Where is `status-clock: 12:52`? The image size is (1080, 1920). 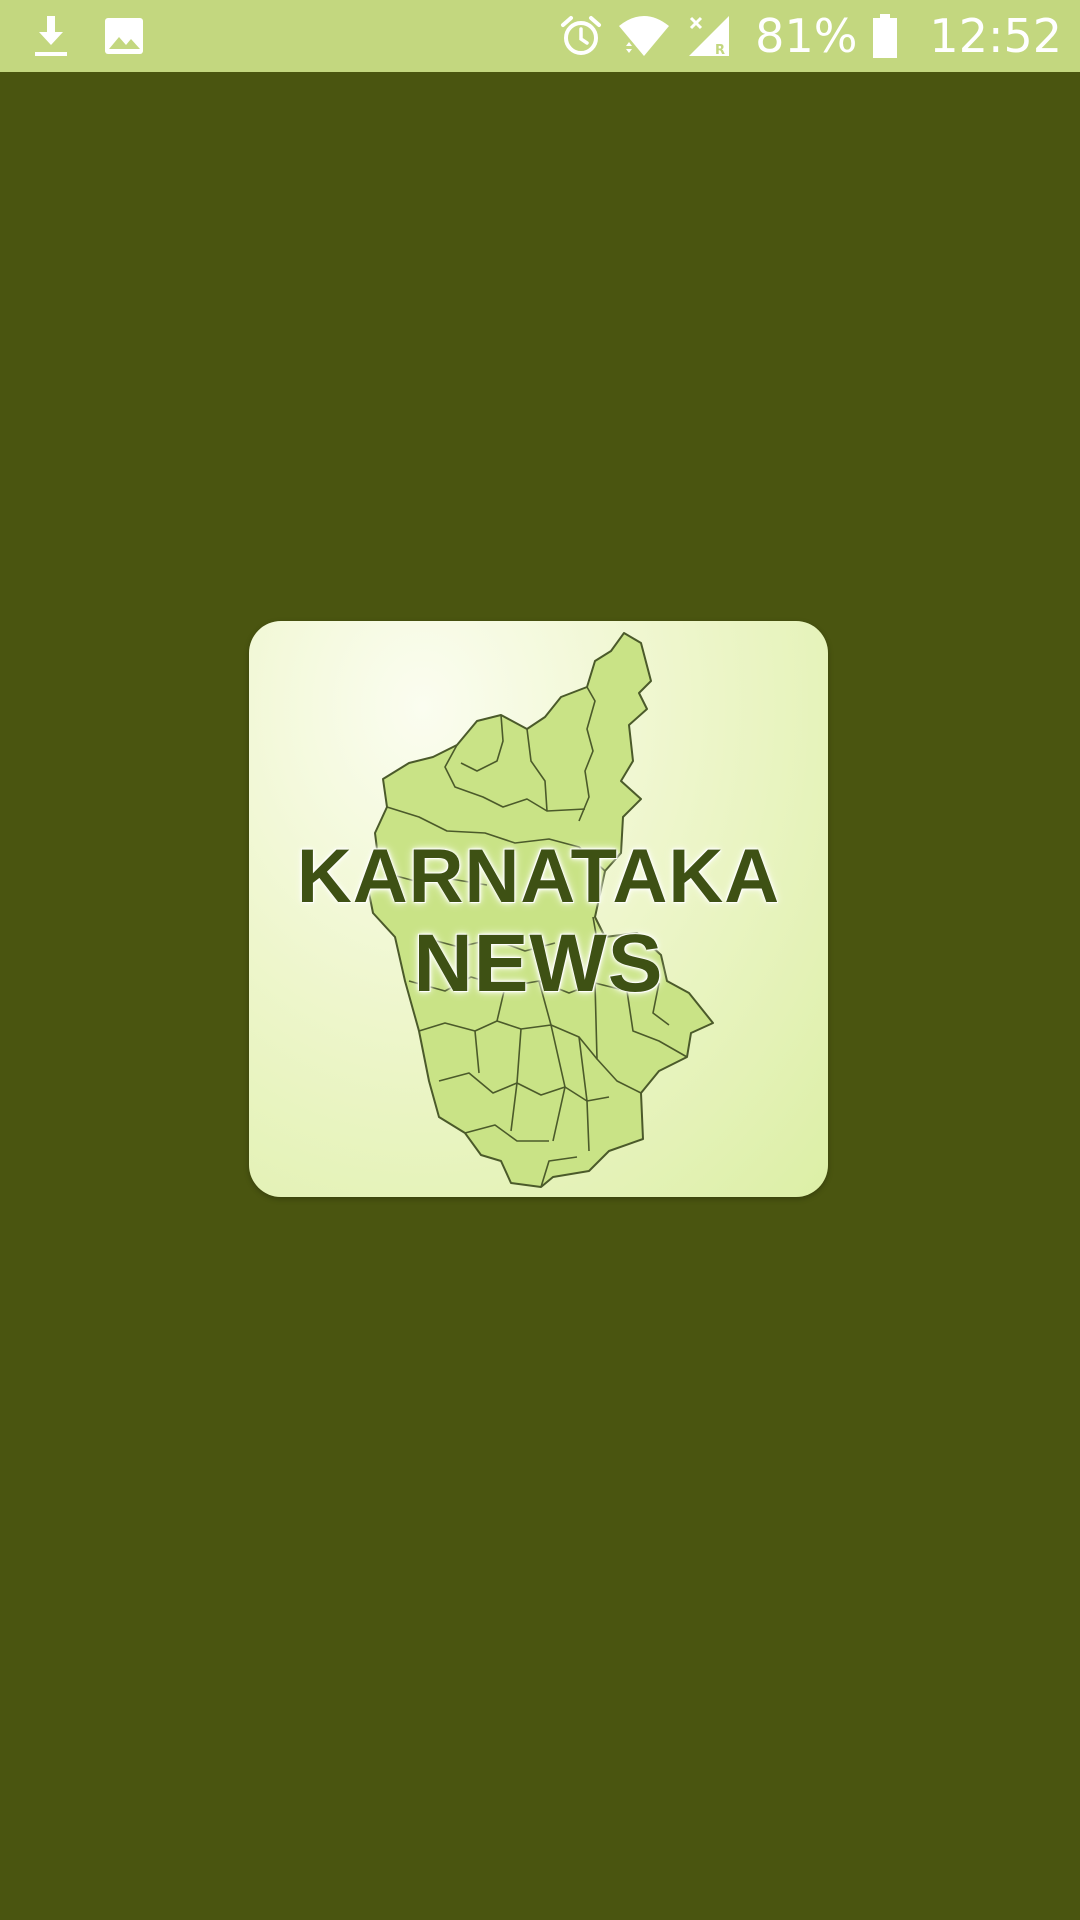 status-clock: 12:52 is located at coordinates (995, 36).